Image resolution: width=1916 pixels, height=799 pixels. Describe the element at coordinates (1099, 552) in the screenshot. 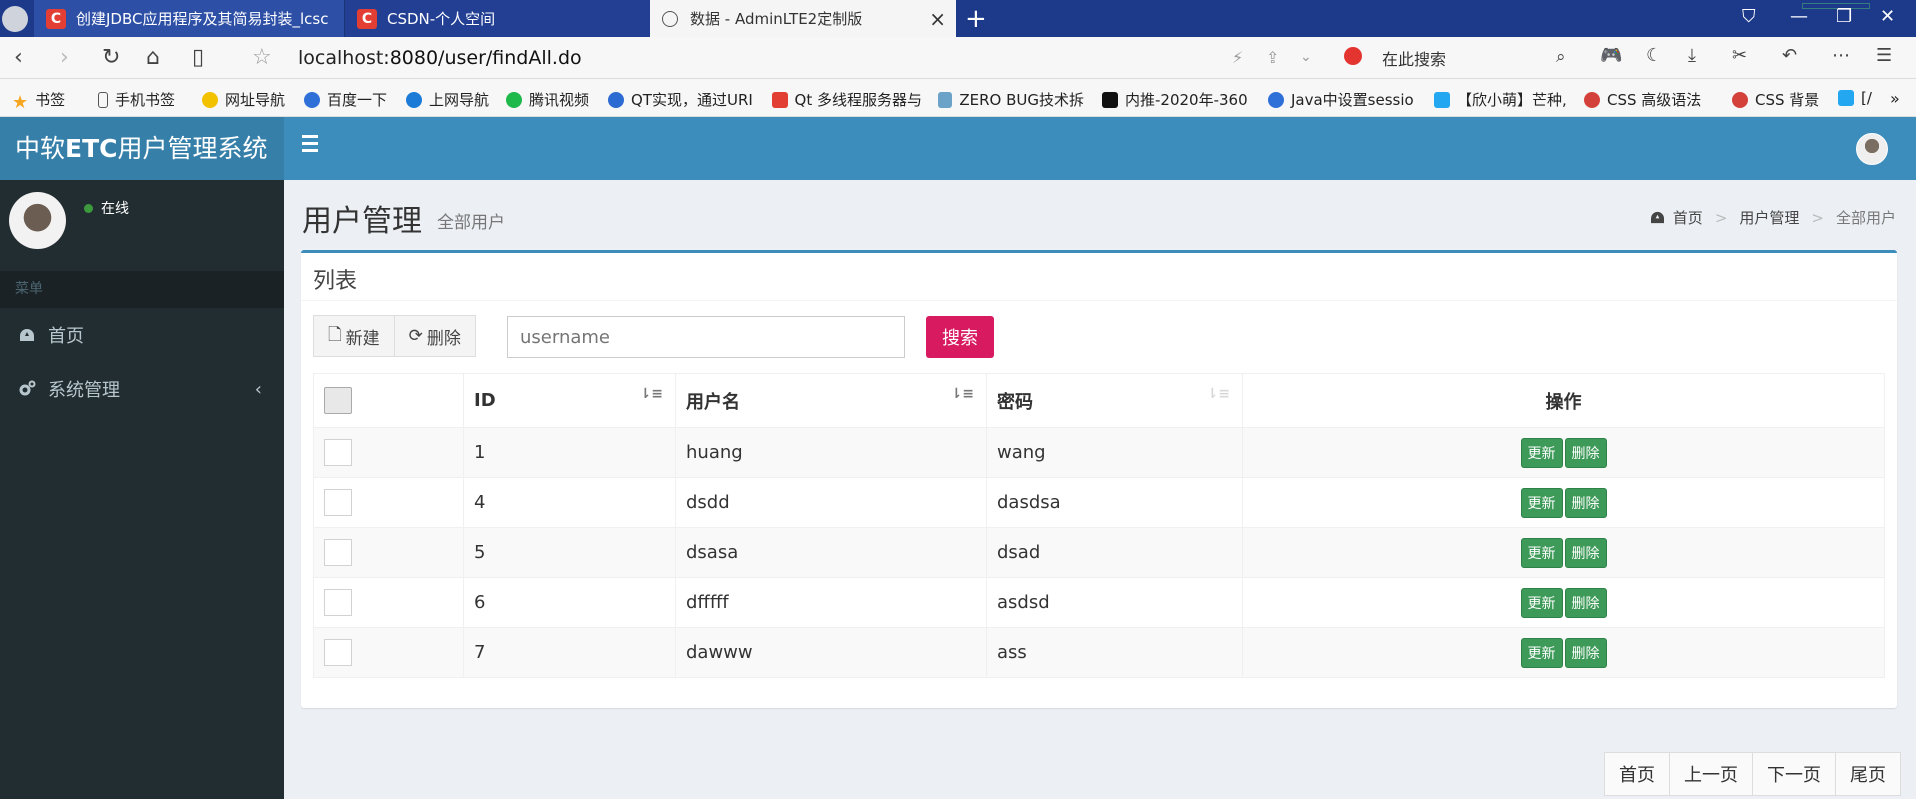

I see `table-row: 5 dsasa dsad 更新 删除` at that location.